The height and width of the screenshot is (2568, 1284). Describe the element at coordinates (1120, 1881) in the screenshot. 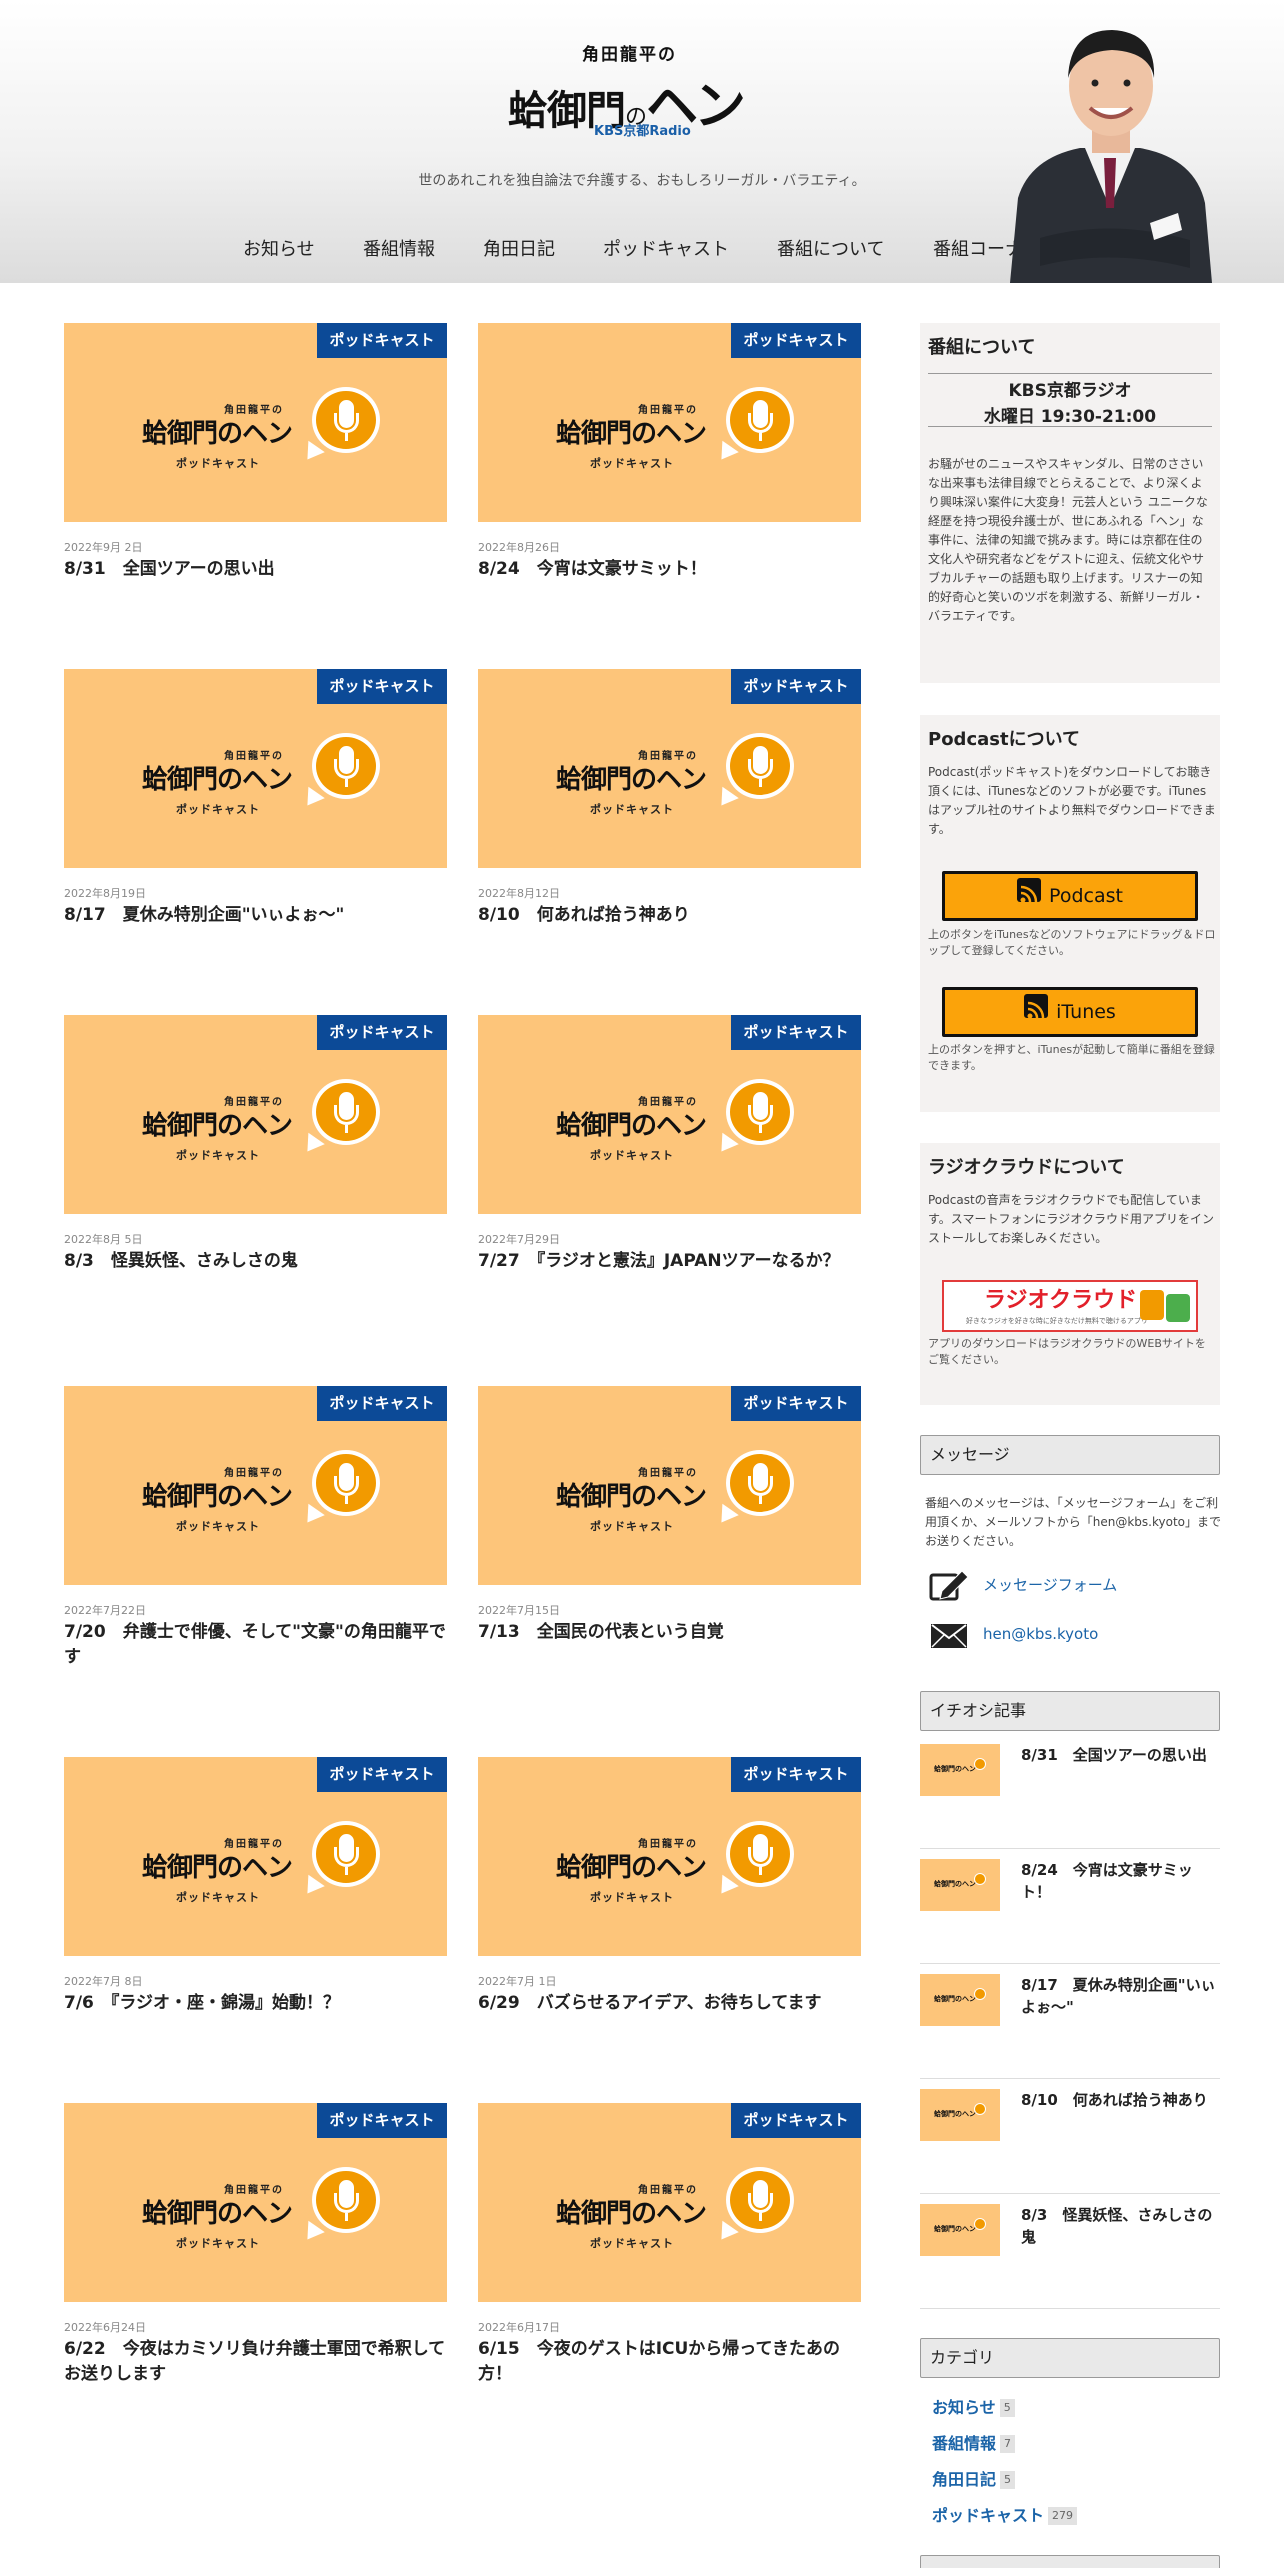

I see `pick-title: 8/24 今宵は文豪サミット！` at that location.